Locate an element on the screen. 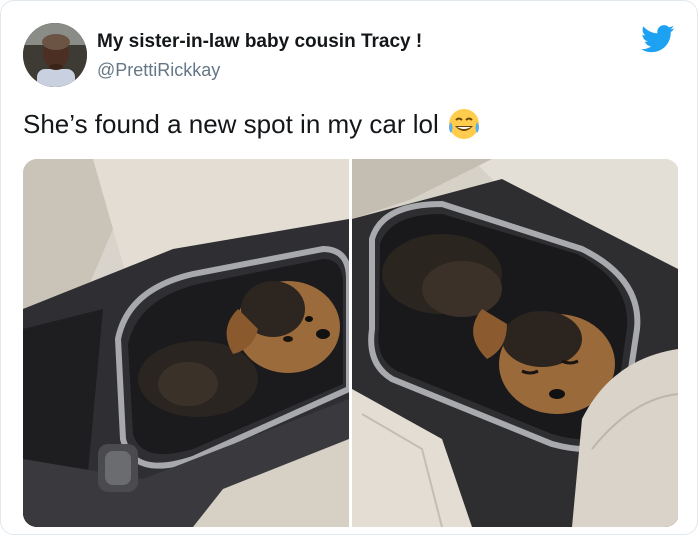 This screenshot has width=700, height=537. author-handle: @PrettiRickkay is located at coordinates (158, 70).